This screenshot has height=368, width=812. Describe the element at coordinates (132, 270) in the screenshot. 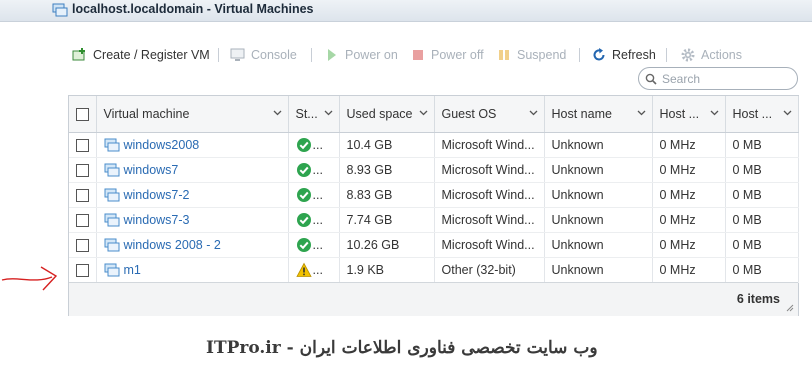

I see `vm-name-link: m1` at that location.